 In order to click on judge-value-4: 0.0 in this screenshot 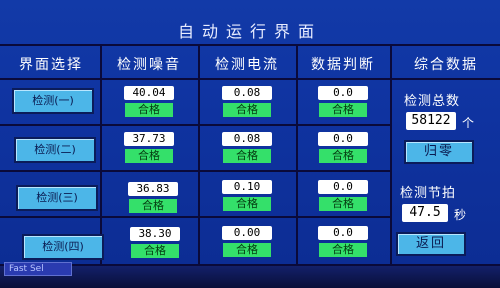, I will do `click(343, 233)`.